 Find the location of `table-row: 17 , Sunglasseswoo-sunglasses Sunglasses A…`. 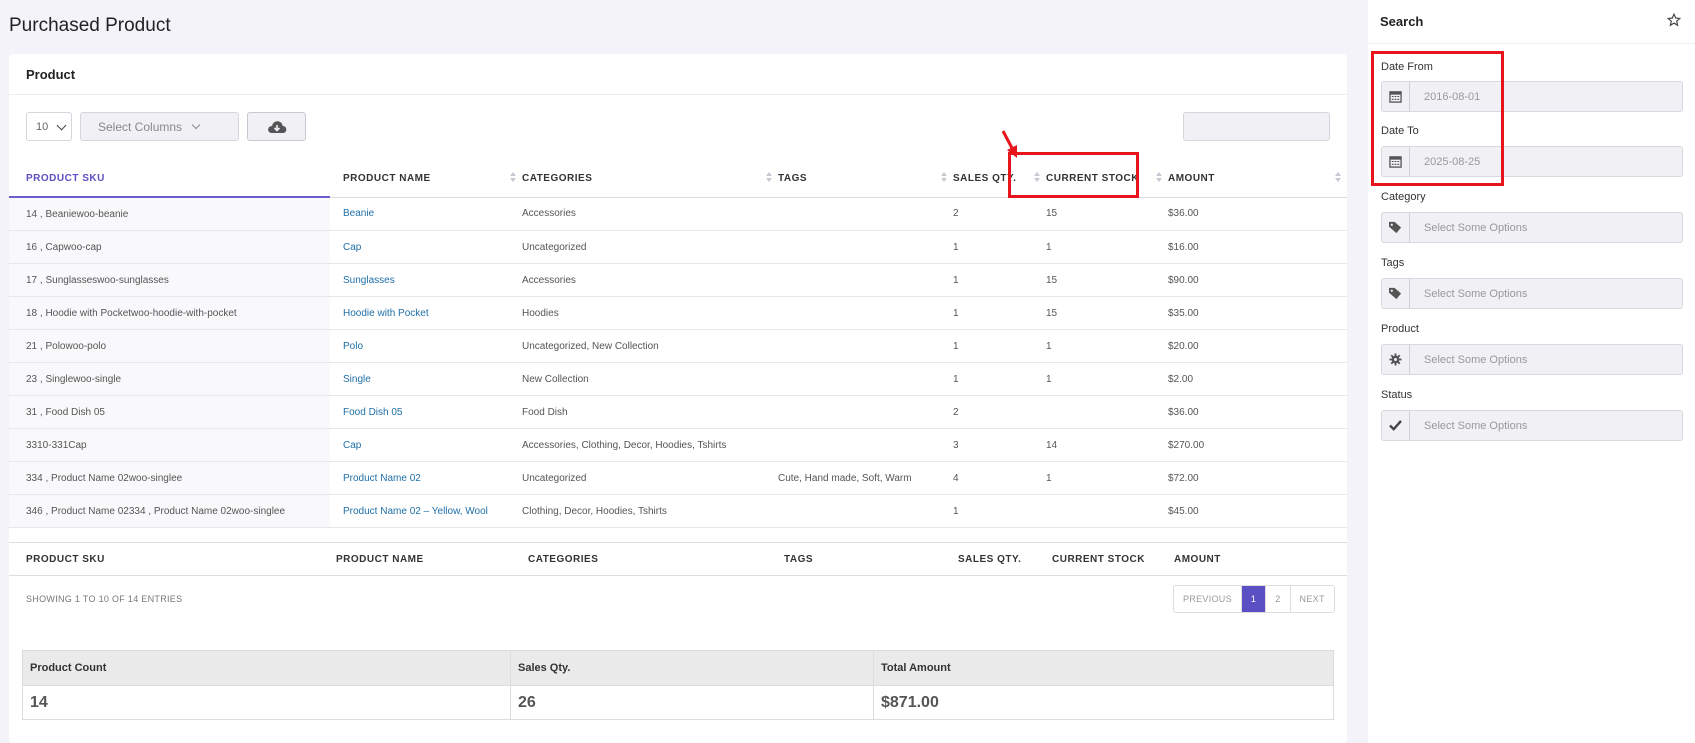

table-row: 17 , Sunglasseswoo-sunglasses Sunglasses A… is located at coordinates (678, 280).